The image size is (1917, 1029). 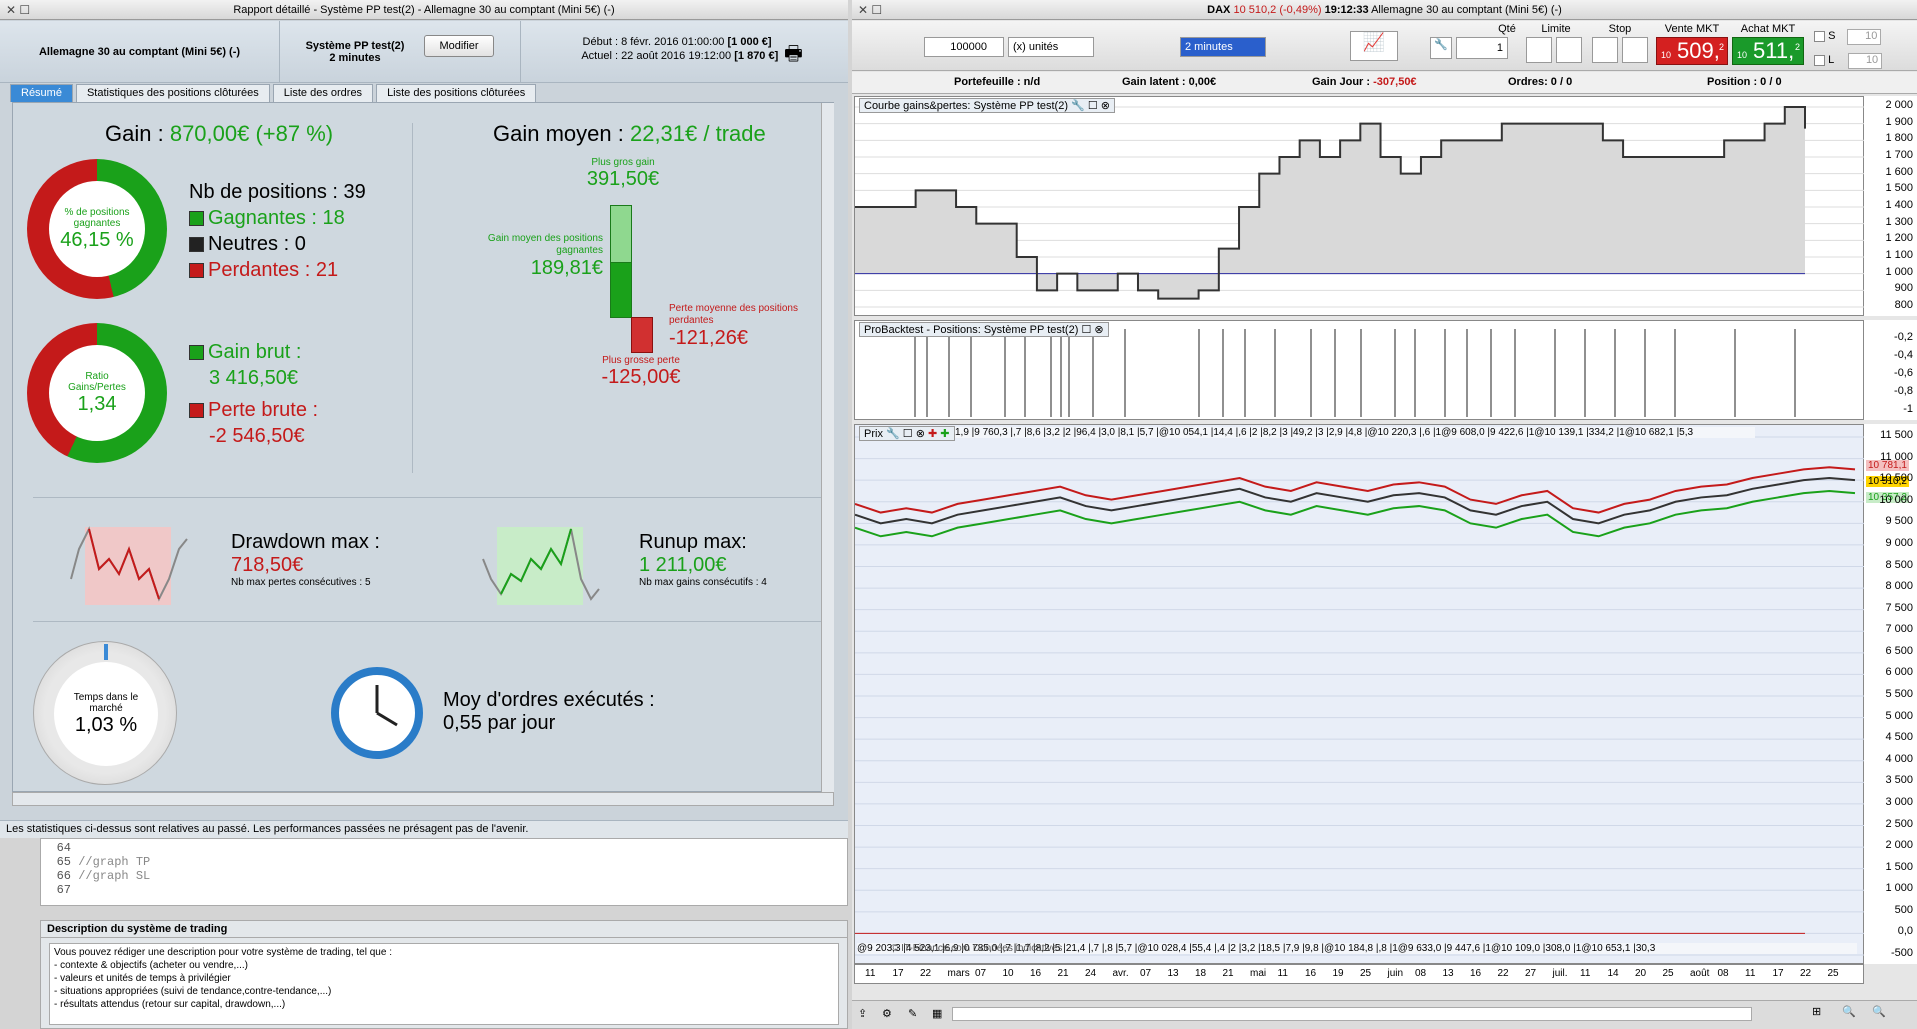 I want to click on green-square-icon, so click(x=196, y=353).